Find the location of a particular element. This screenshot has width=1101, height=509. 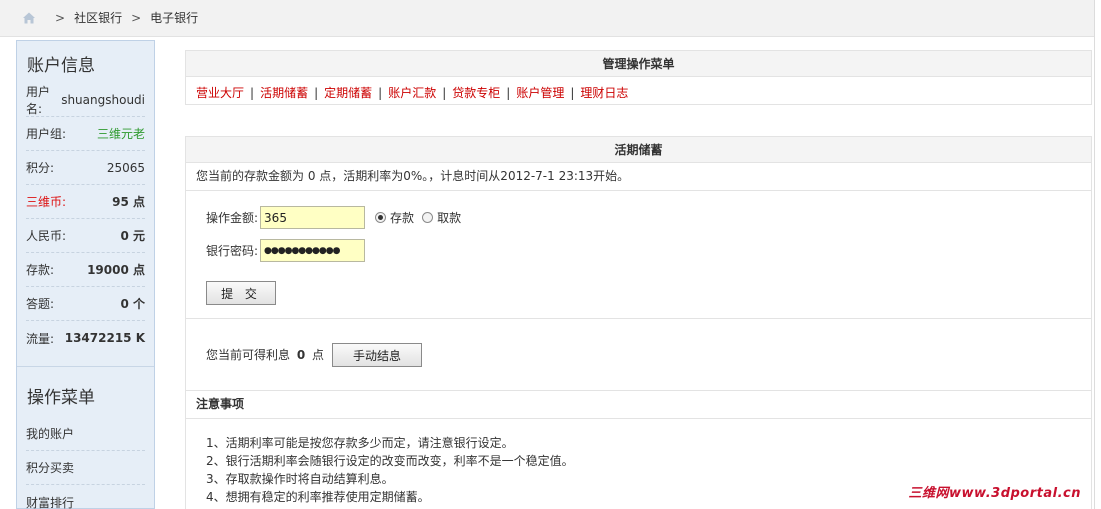

notes-title: 注意事项 is located at coordinates (638, 405).